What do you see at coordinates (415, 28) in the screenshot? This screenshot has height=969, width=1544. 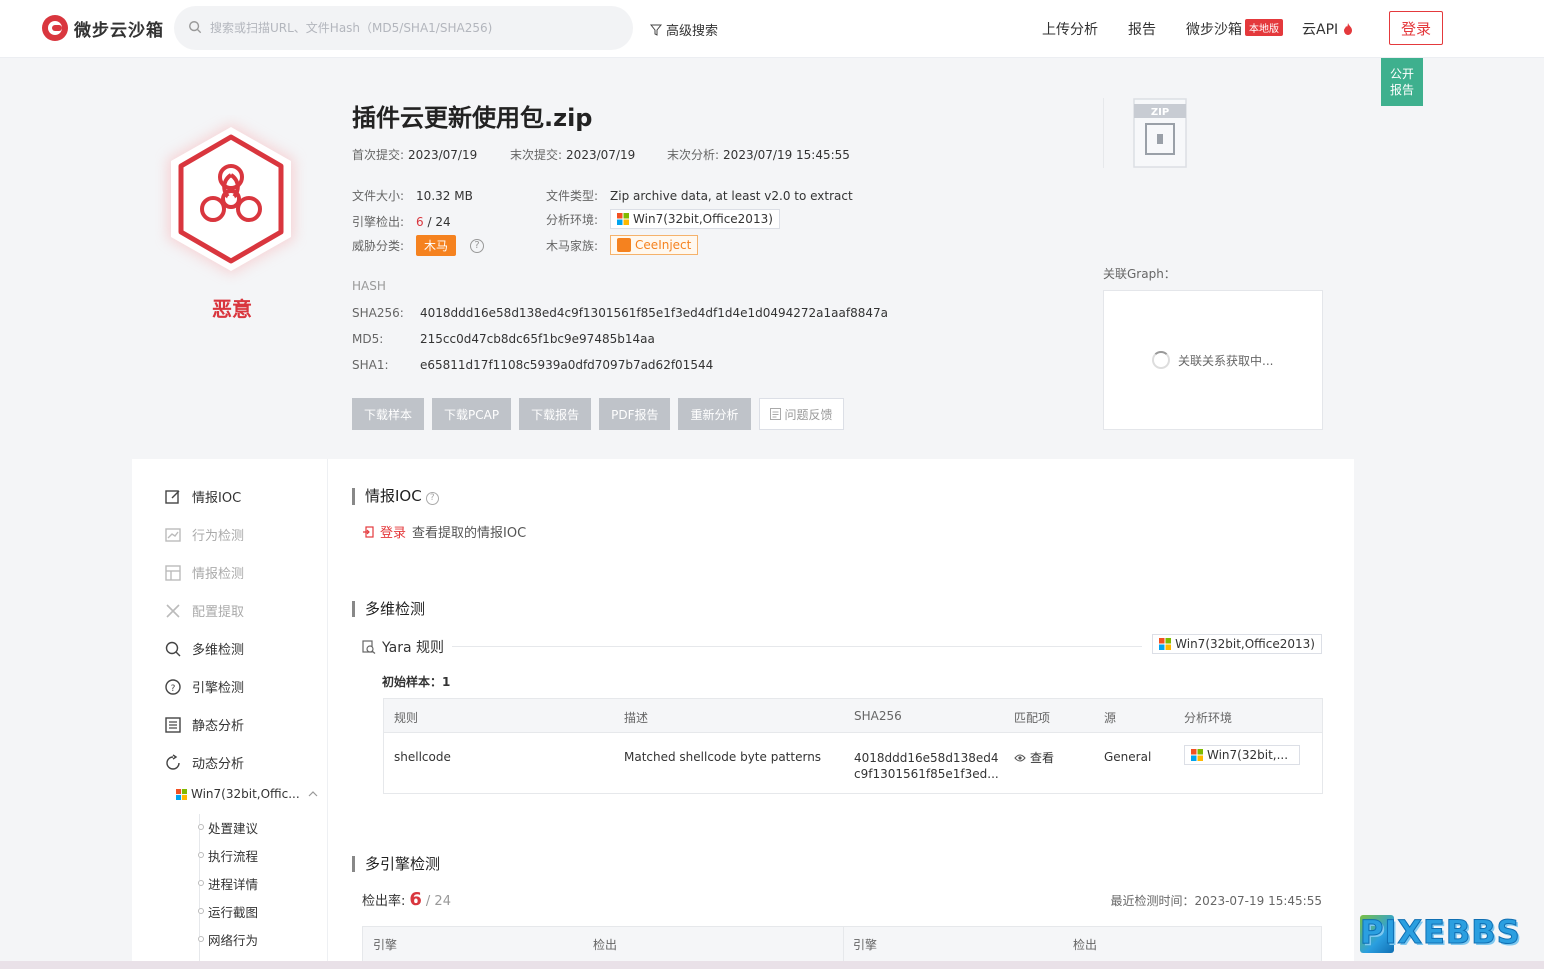 I see `search-input` at bounding box center [415, 28].